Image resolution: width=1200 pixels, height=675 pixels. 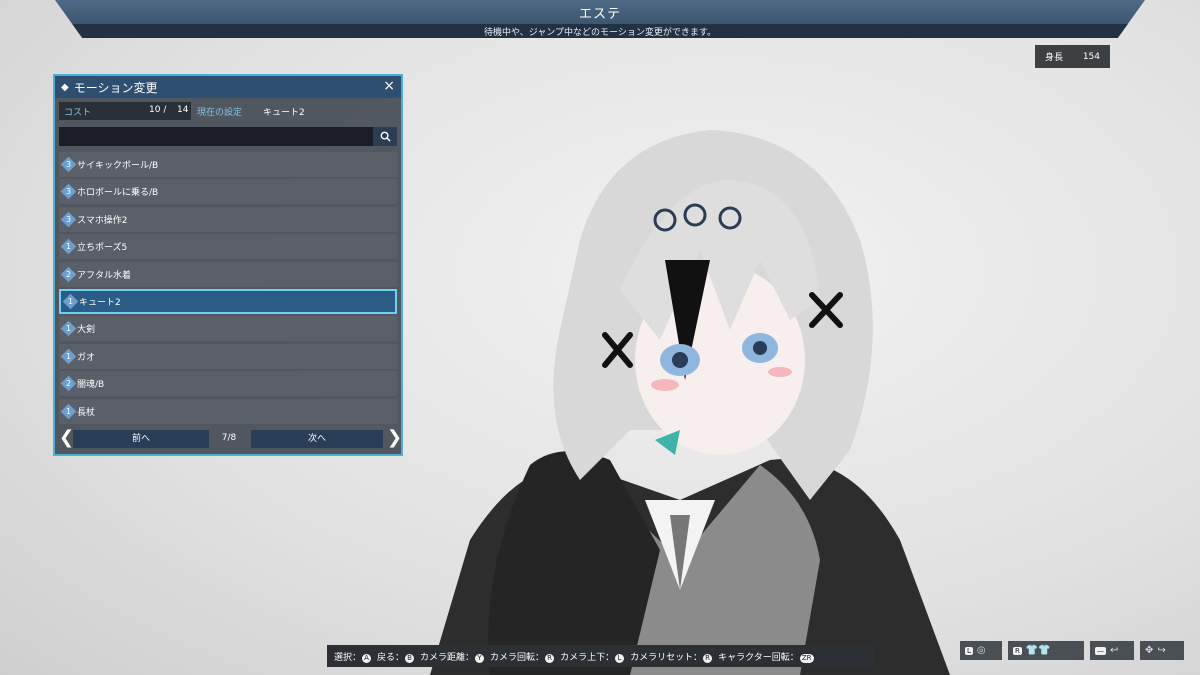 I want to click on list-item: 3 ホロボールに乗る/B, so click(x=228, y=192).